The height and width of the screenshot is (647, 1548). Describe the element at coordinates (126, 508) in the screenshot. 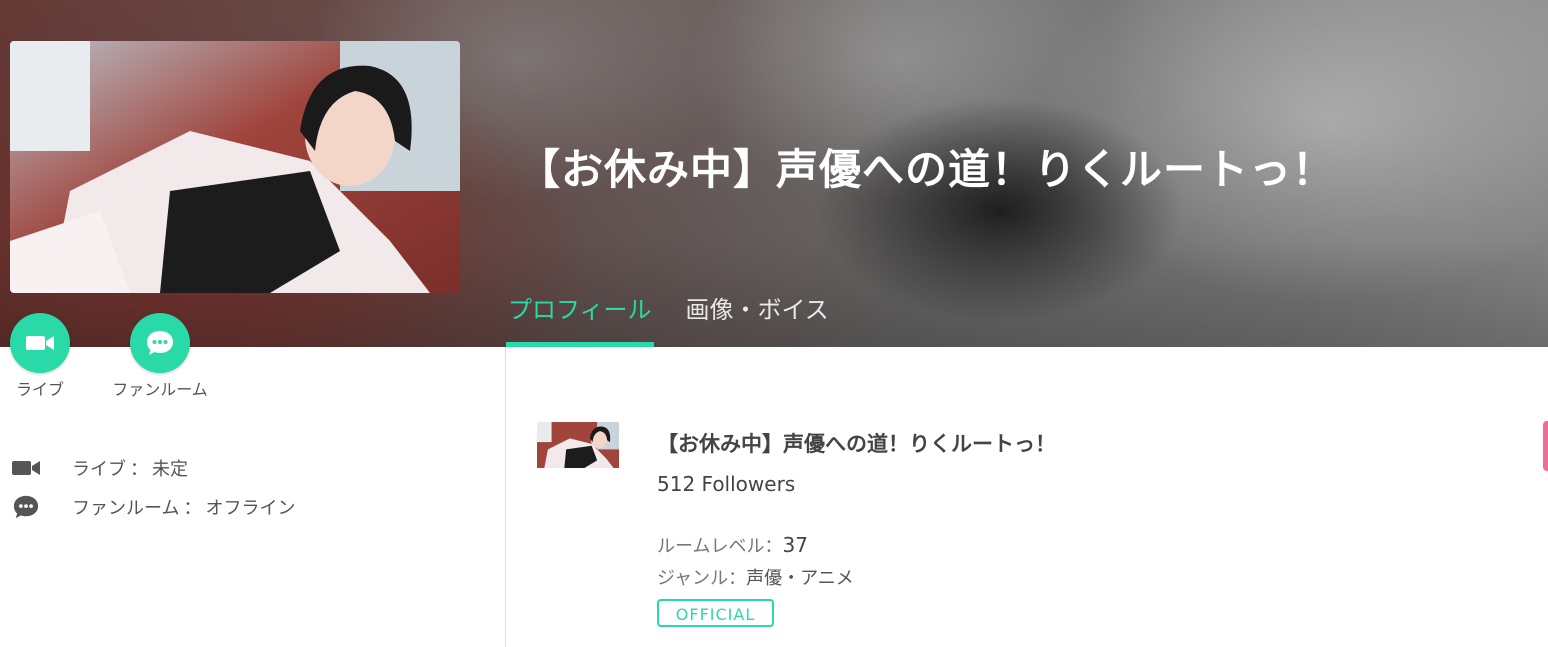

I see `fanroom-status-label: ファンルーム` at that location.